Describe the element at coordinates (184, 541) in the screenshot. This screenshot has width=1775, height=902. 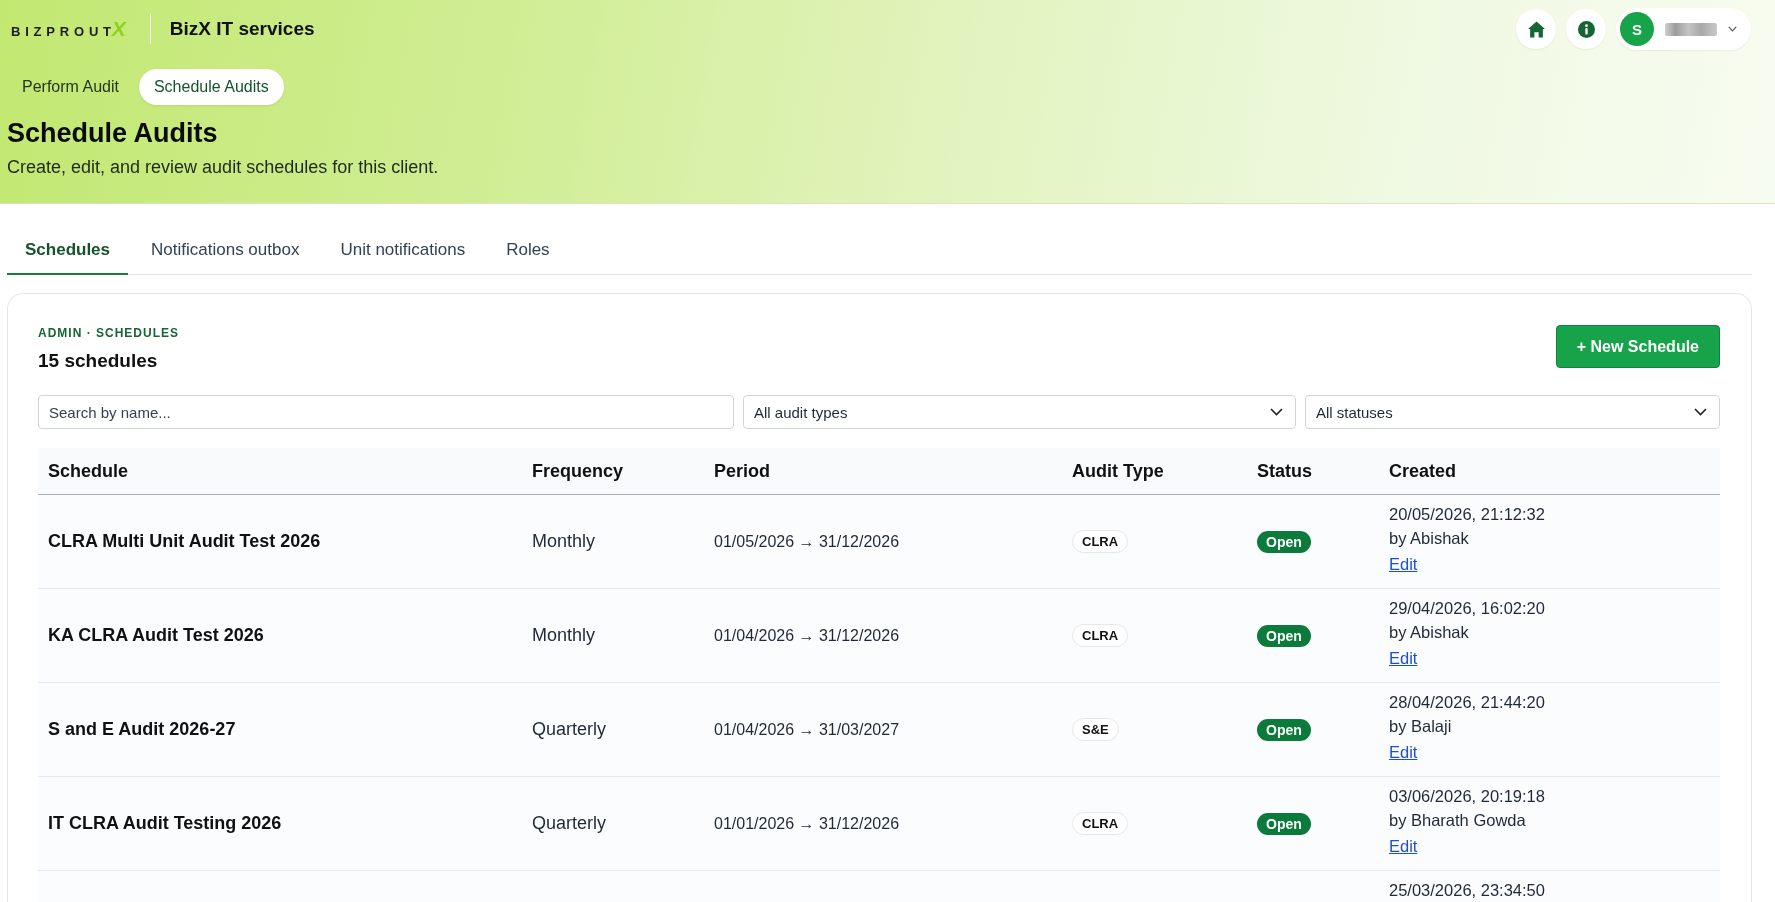
I see `schedule-name: CLRA Multi Unit Audit Test 2026` at that location.